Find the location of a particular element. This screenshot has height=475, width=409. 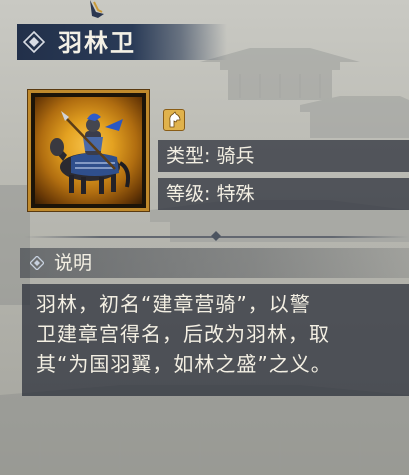

divider-diamond-icon is located at coordinates (216, 236).